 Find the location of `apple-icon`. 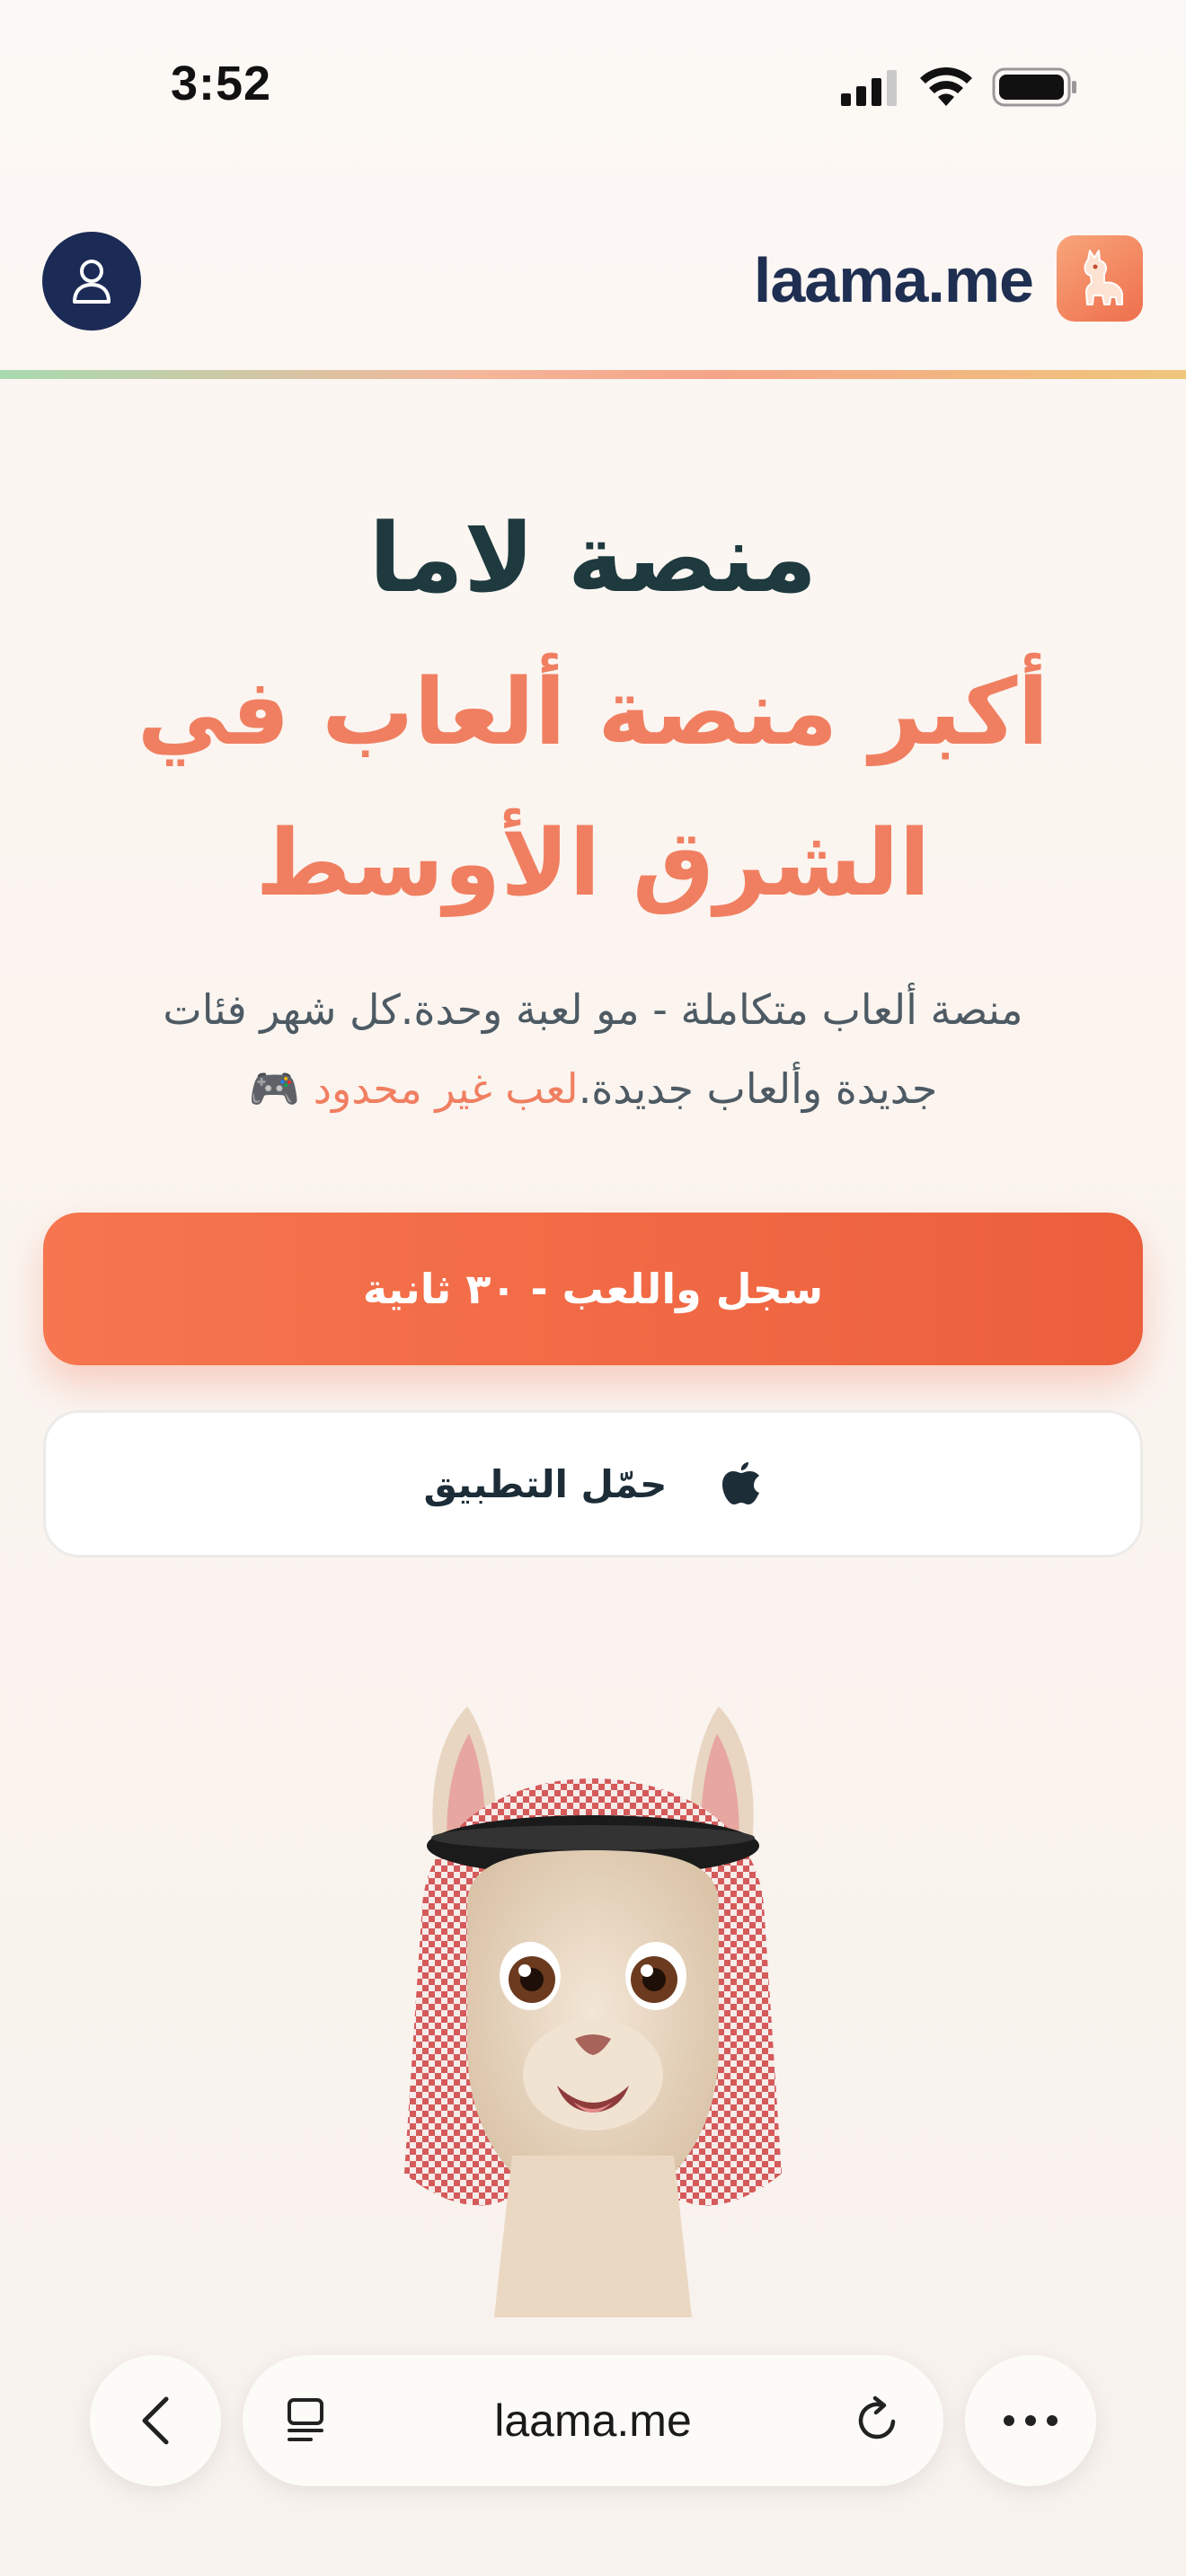

apple-icon is located at coordinates (741, 1483).